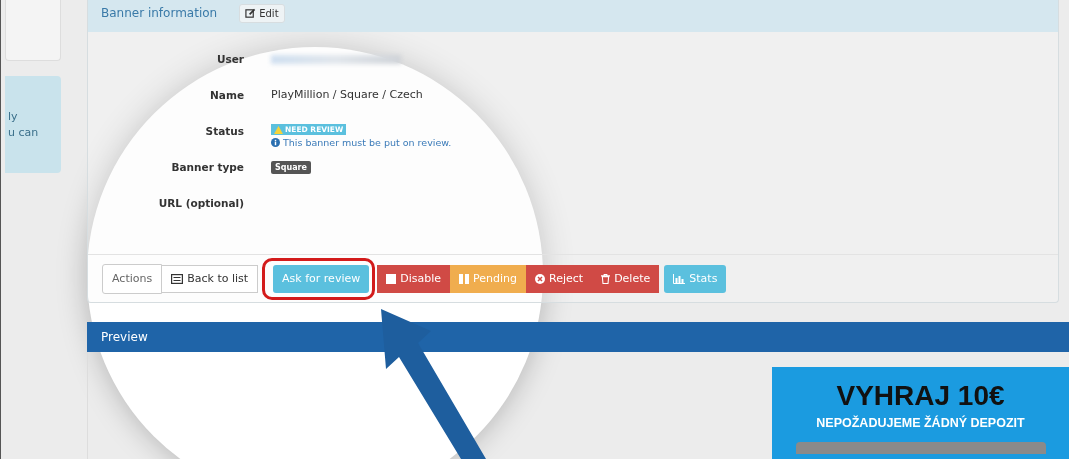 Image resolution: width=1069 pixels, height=459 pixels. Describe the element at coordinates (464, 278) in the screenshot. I see `pause-icon` at that location.